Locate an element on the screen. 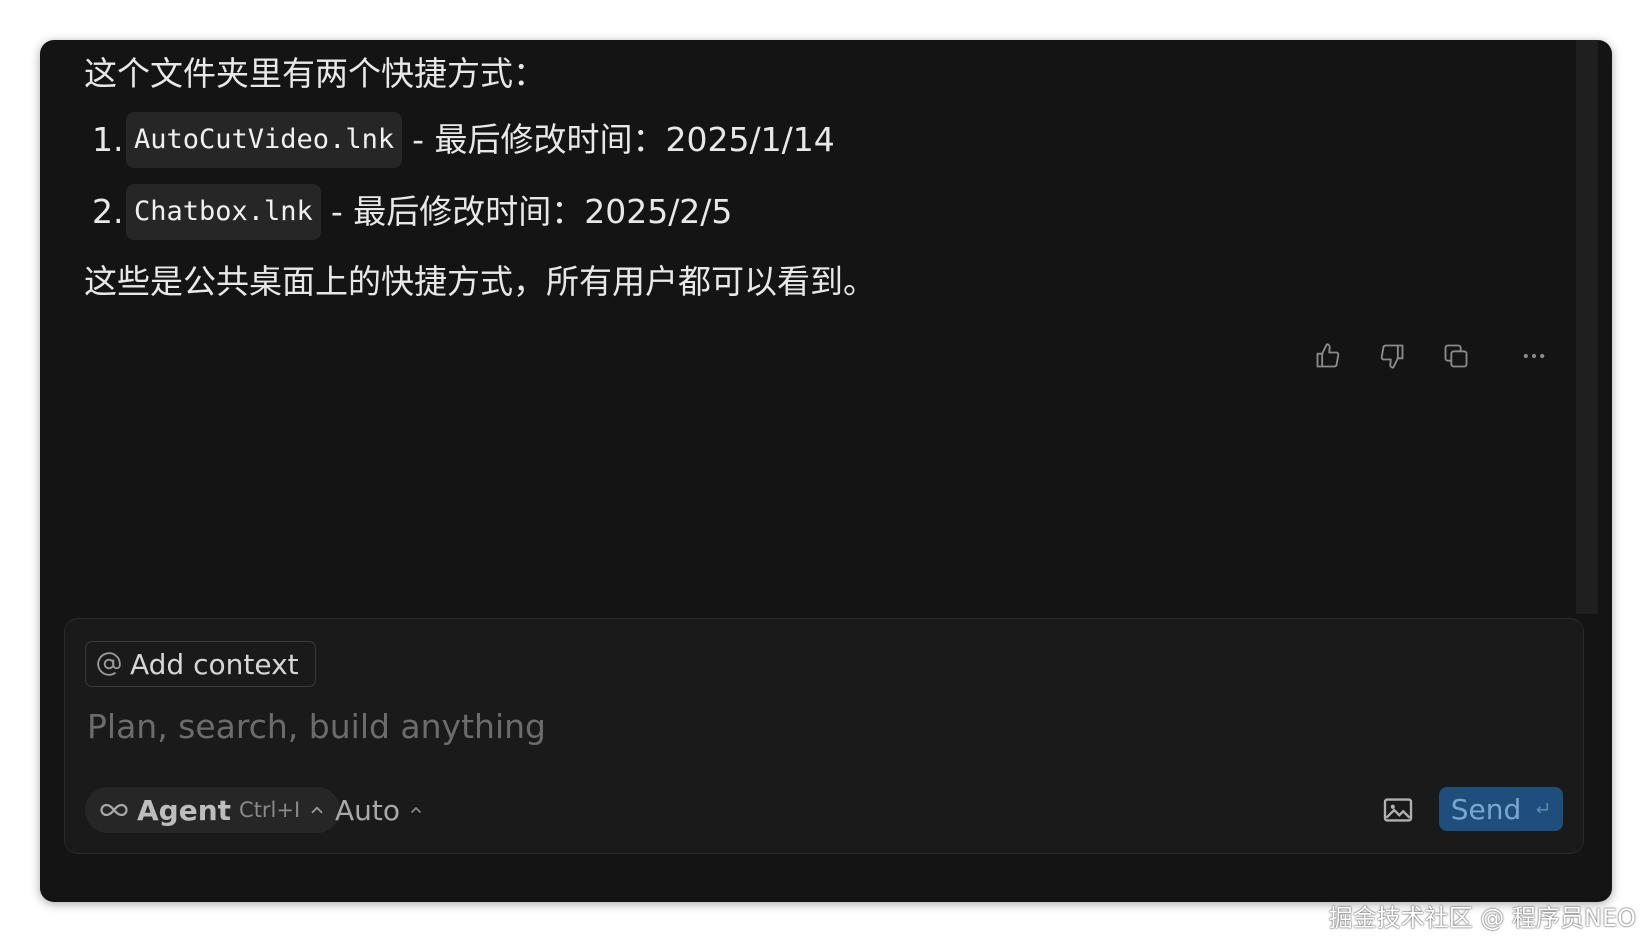 The width and height of the screenshot is (1652, 943). inline-code: AutoCutVideo.lnk is located at coordinates (264, 140).